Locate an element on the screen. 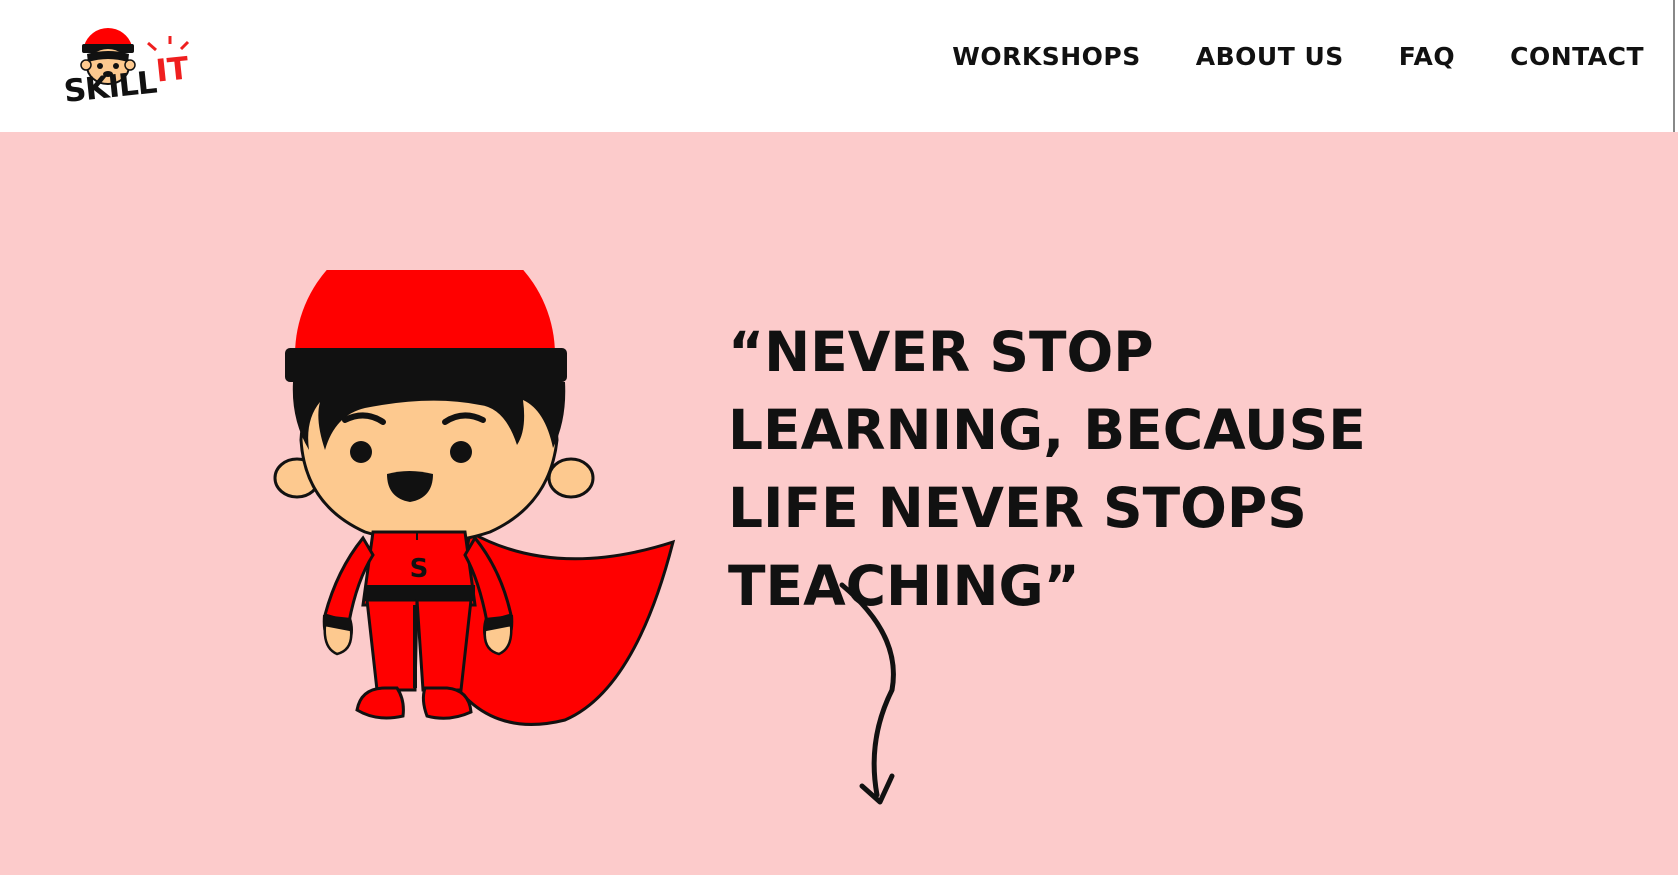 This screenshot has height=875, width=1678. main-nav: WORKSHOPS ABOUT US FAQ CONTACT is located at coordinates (1298, 56).